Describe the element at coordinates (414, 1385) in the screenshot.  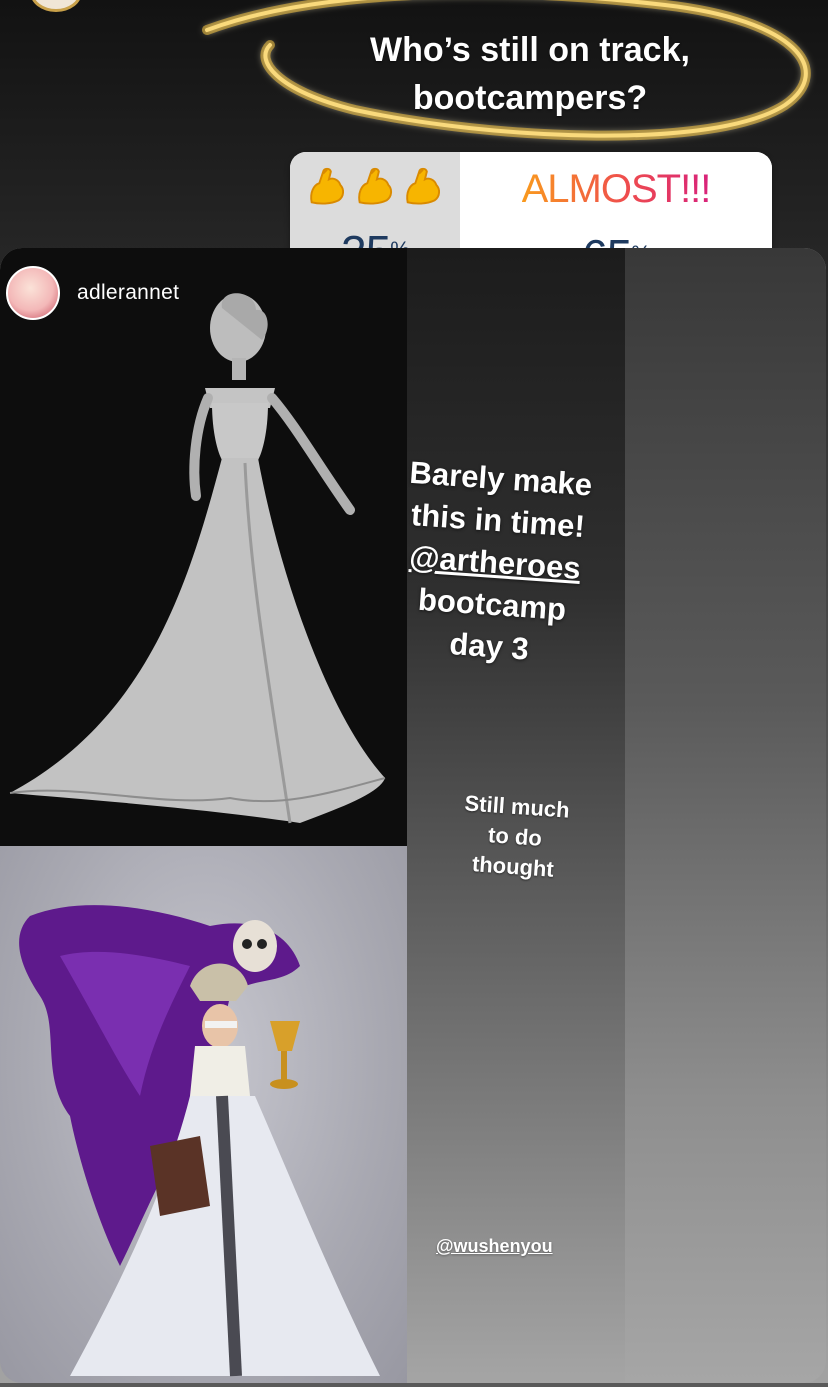
I see `story-bottom-edge` at that location.